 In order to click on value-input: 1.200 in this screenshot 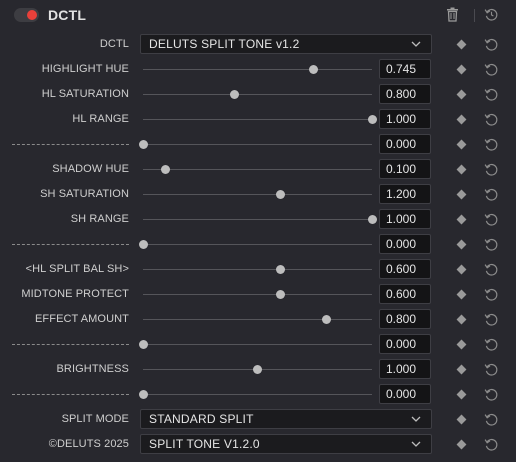, I will do `click(405, 194)`.